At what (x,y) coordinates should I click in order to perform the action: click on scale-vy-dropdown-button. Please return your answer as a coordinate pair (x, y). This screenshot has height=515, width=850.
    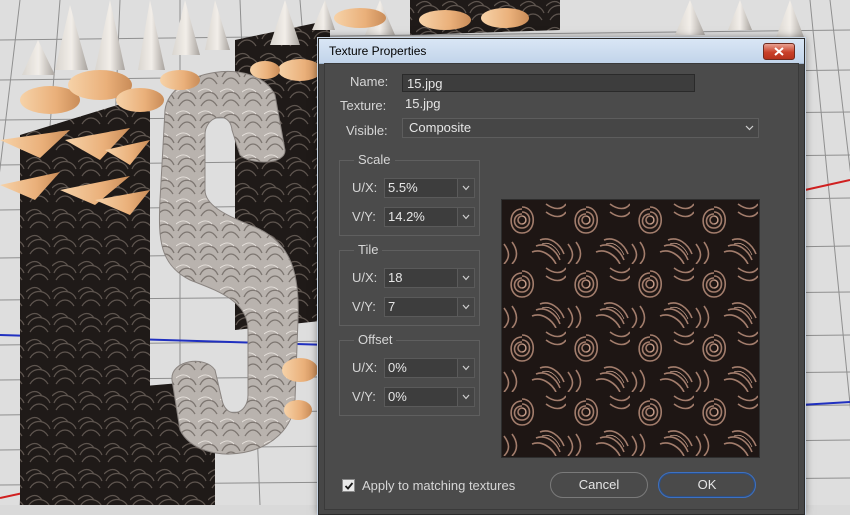
    Looking at the image, I should click on (465, 217).